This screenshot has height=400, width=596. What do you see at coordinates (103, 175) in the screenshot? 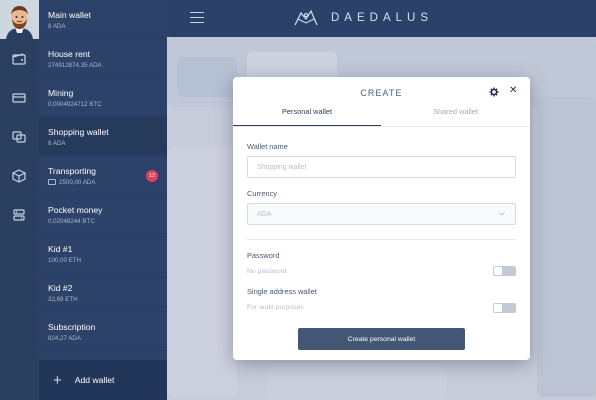
I see `wallet-item-transporting: Transporting 2500,00 ADA 12` at bounding box center [103, 175].